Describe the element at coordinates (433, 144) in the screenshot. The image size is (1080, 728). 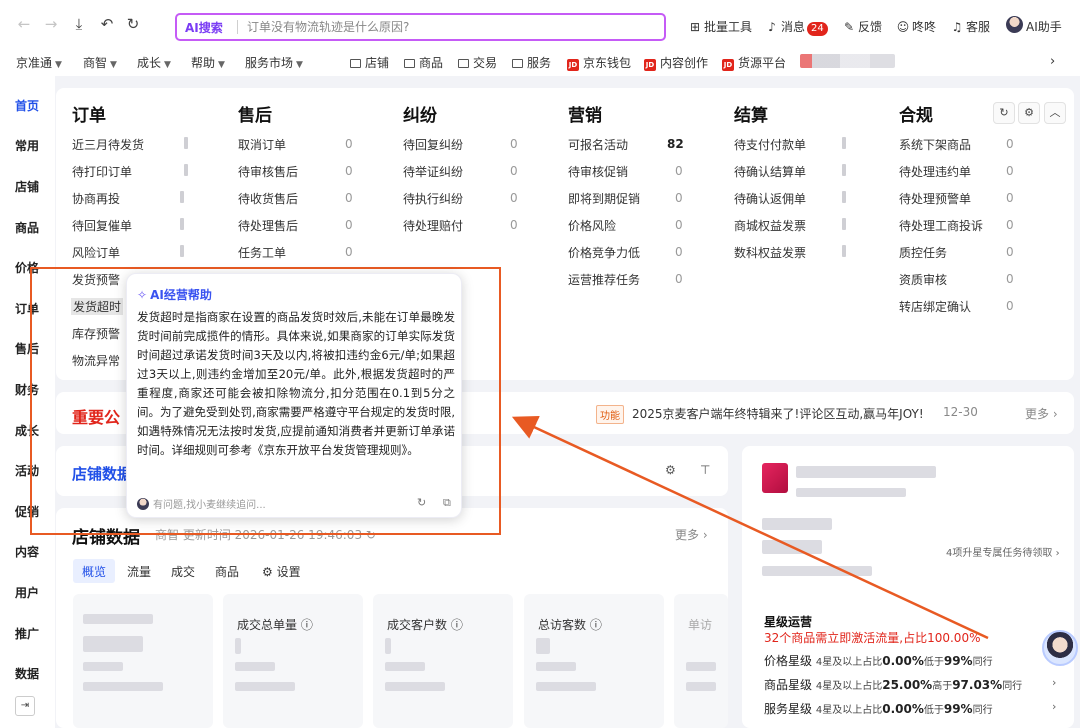
I see `todo-item: 待回复纠纷` at that location.